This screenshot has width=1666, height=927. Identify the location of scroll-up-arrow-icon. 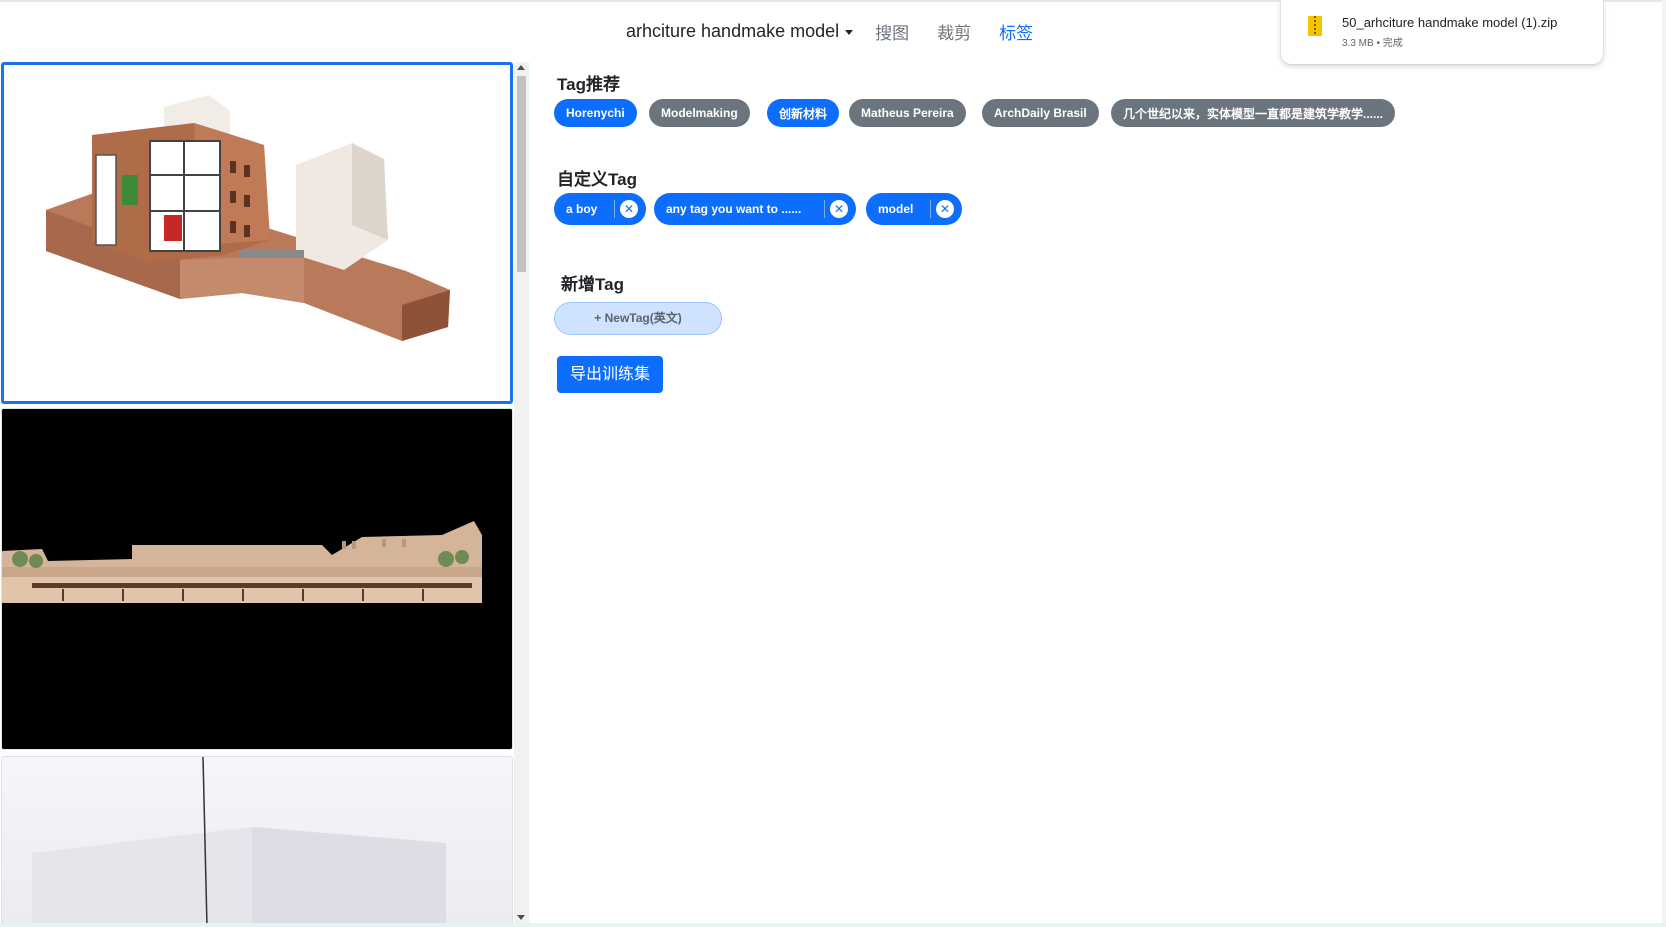
(521, 67).